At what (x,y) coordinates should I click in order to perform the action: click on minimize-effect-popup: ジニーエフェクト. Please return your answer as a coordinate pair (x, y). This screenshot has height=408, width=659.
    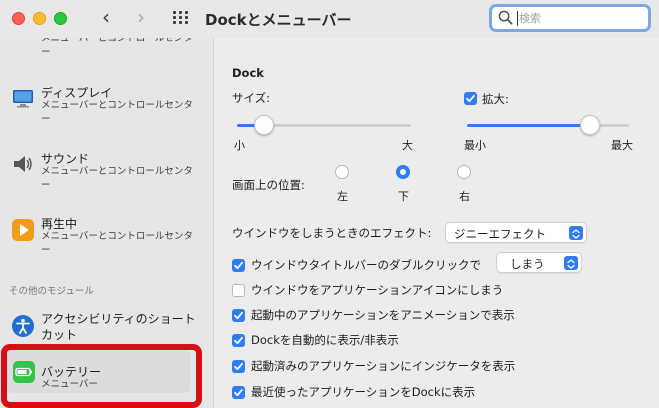
    Looking at the image, I should click on (516, 232).